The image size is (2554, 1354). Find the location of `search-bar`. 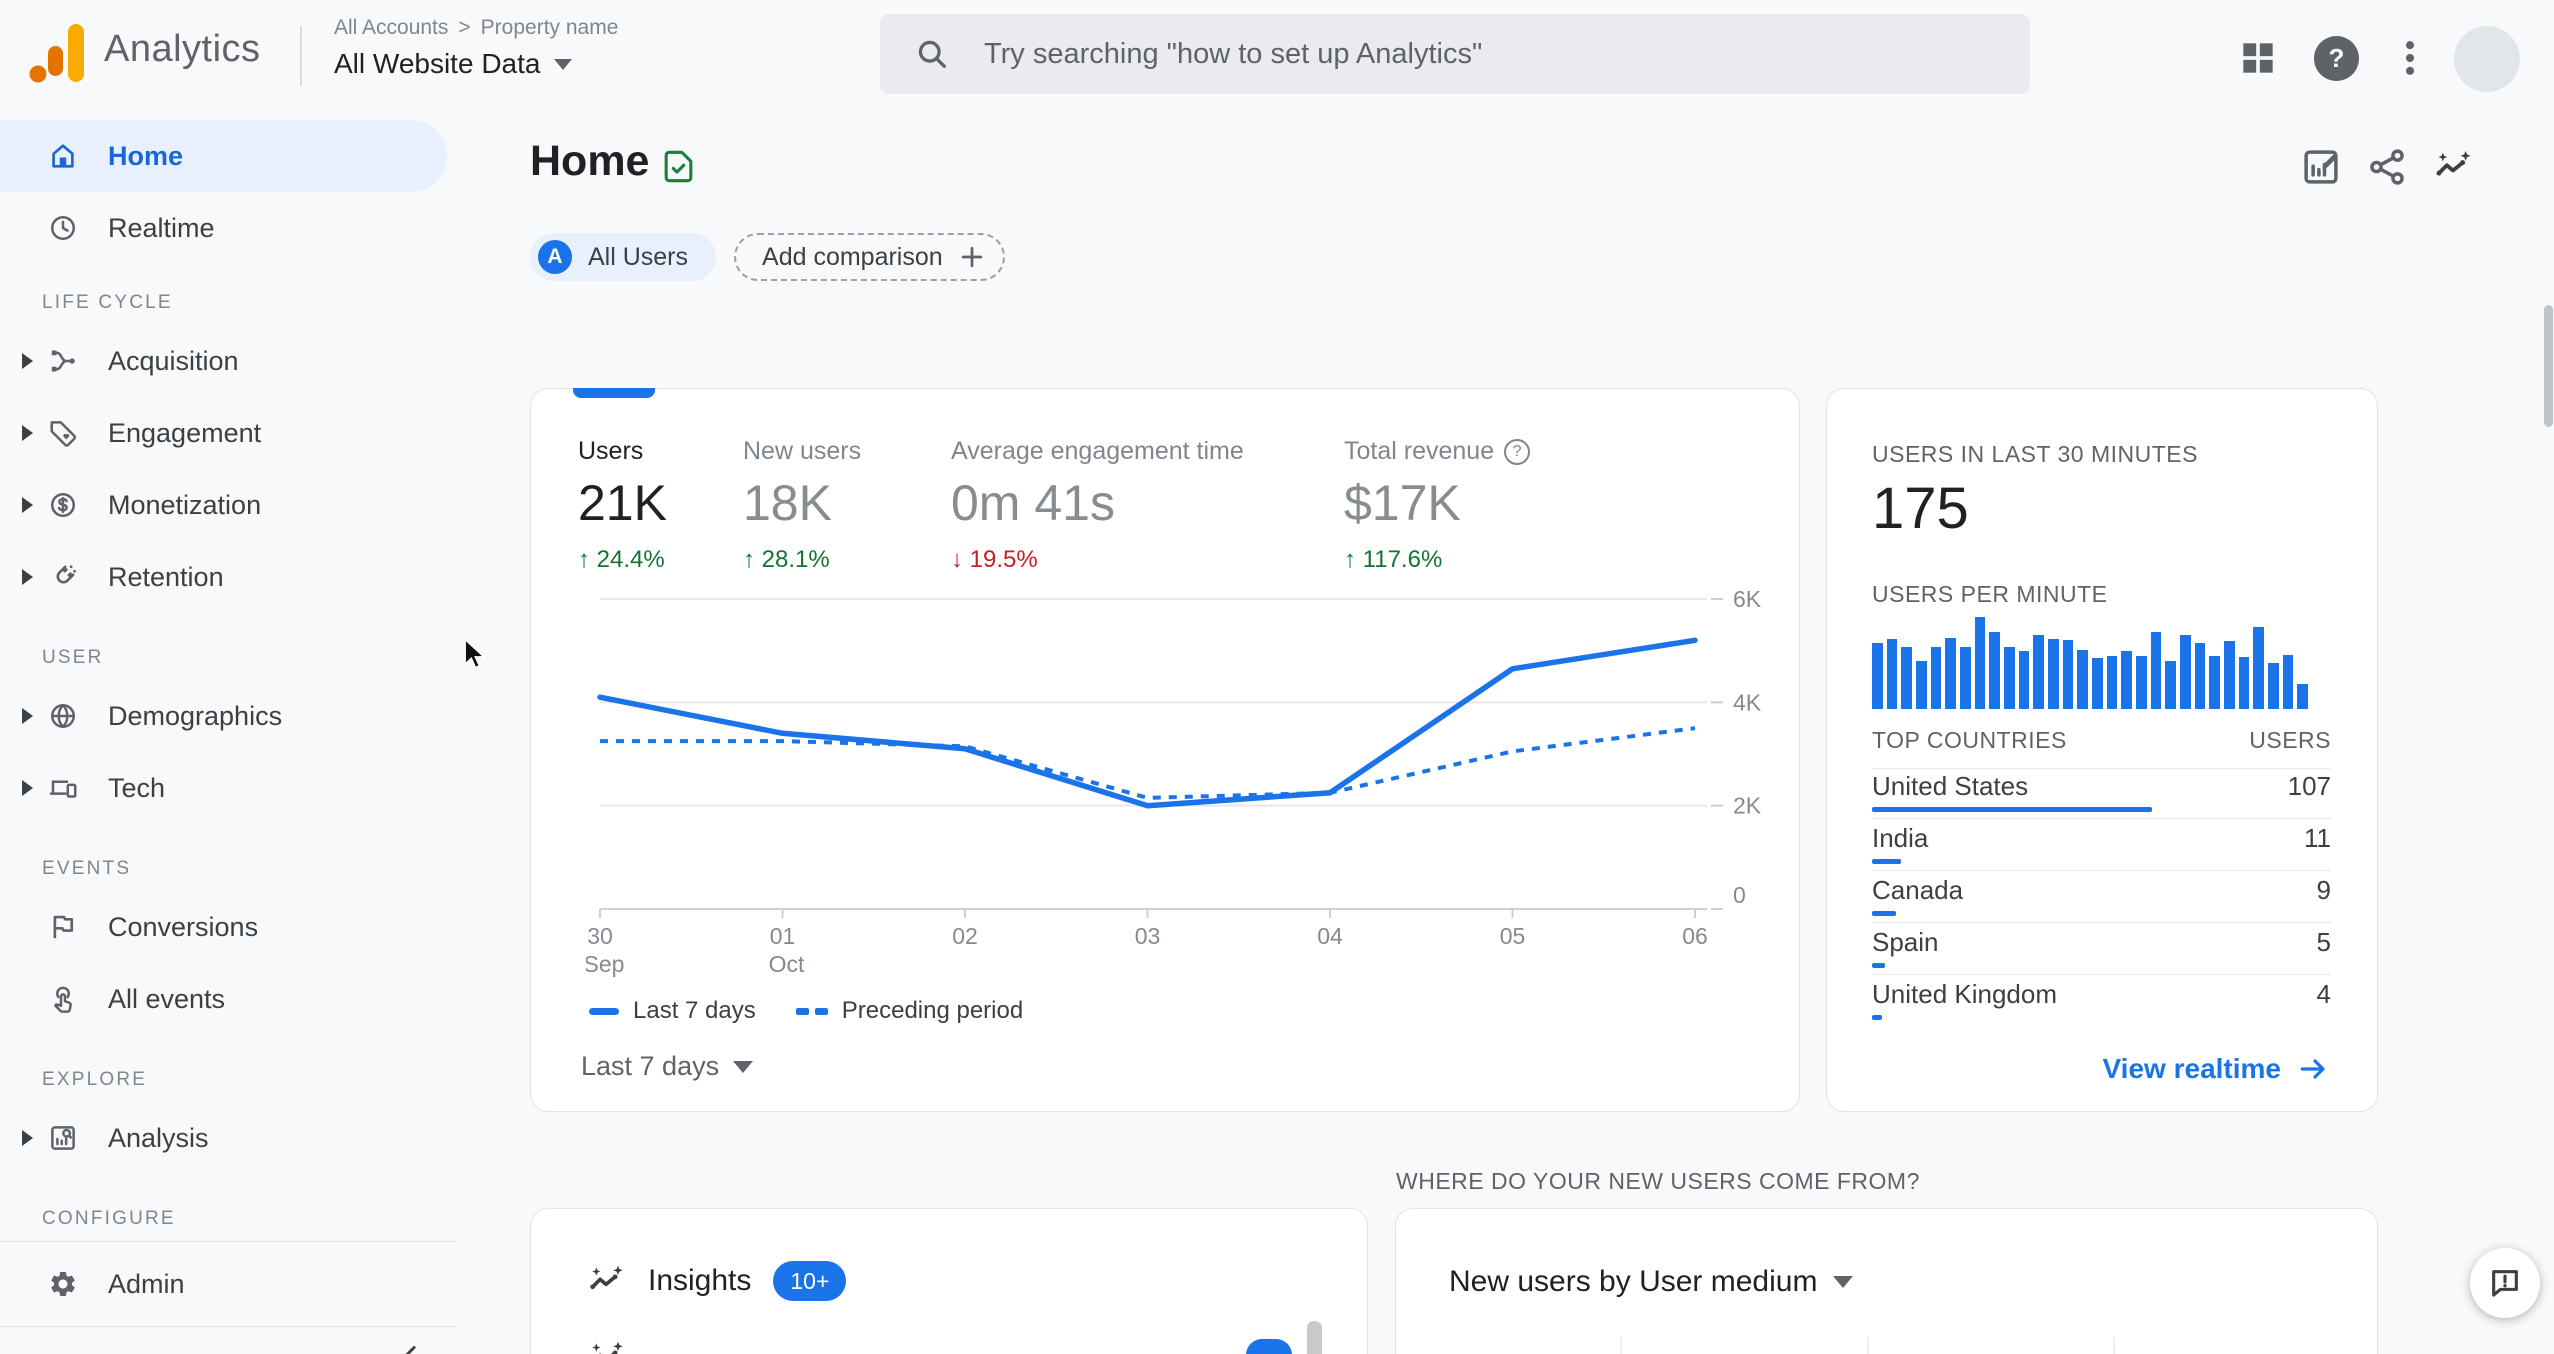

search-bar is located at coordinates (1455, 54).